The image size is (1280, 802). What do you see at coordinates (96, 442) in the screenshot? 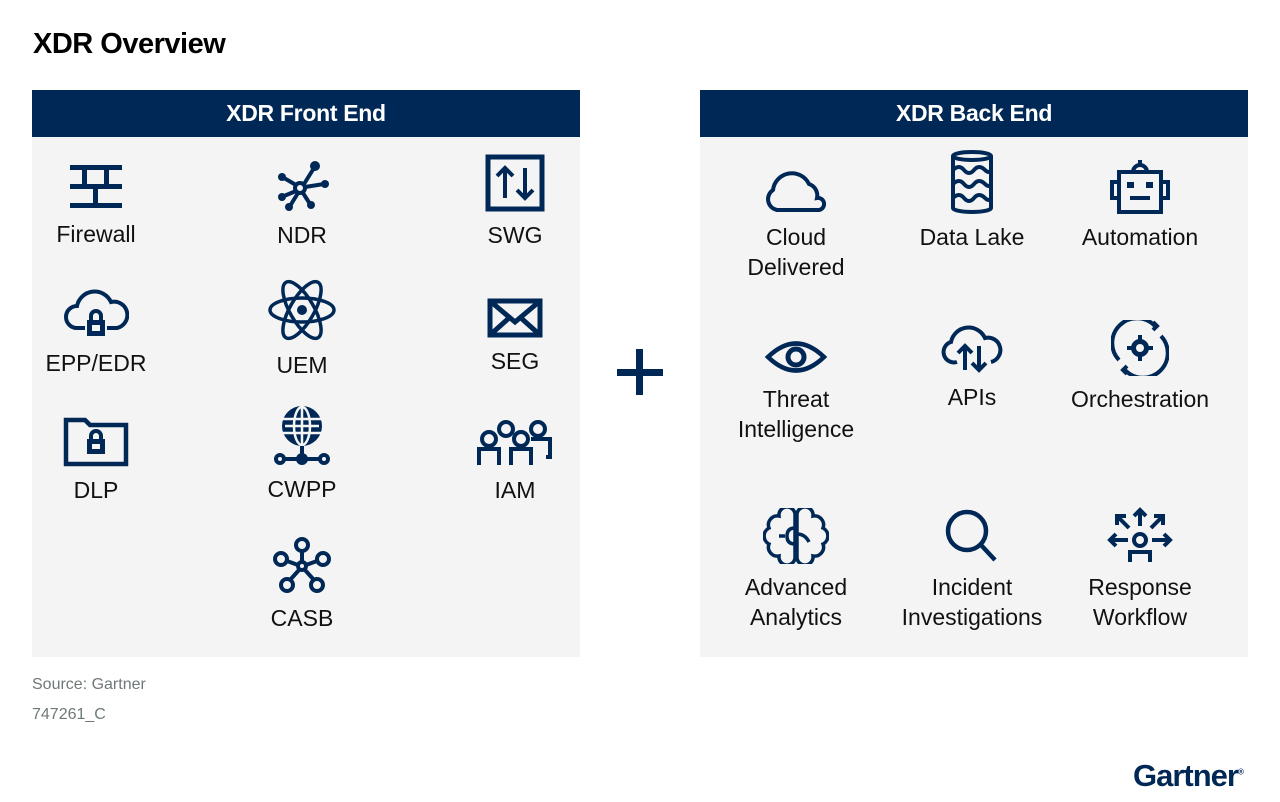
I see `folder-lock-icon` at bounding box center [96, 442].